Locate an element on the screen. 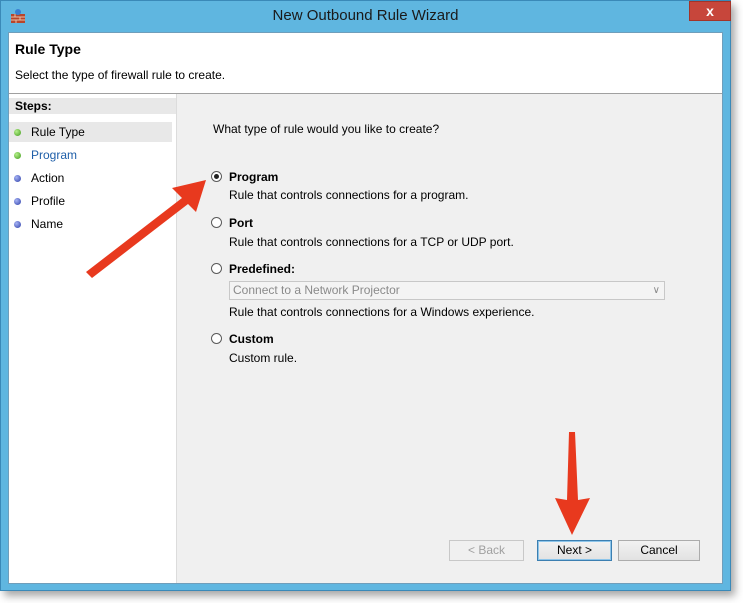 The height and width of the screenshot is (603, 743). step-name: Name is located at coordinates (90, 224).